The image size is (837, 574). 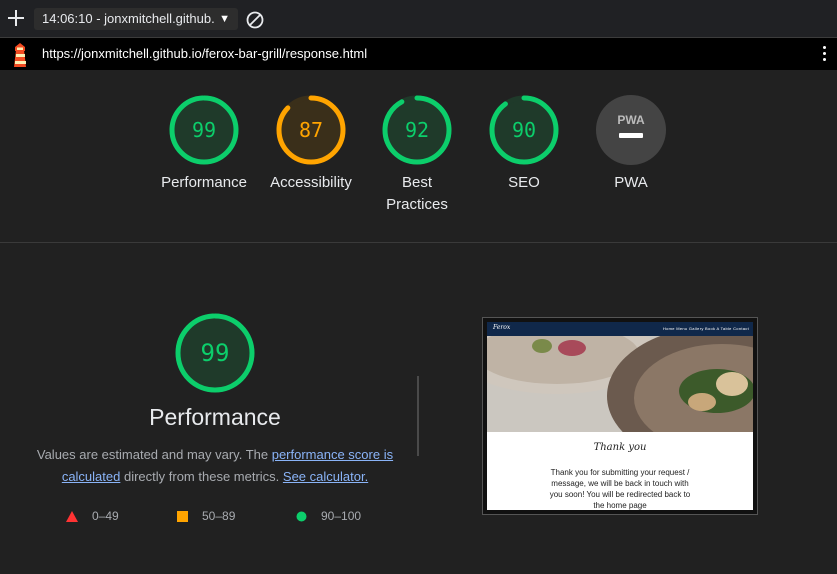 I want to click on square-icon, so click(x=182, y=516).